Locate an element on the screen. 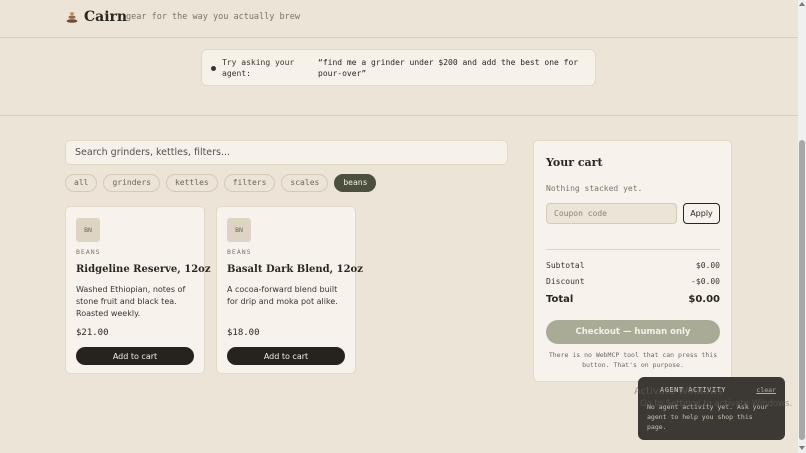 The width and height of the screenshot is (806, 453). scrollbar-thumb is located at coordinates (802, 290).